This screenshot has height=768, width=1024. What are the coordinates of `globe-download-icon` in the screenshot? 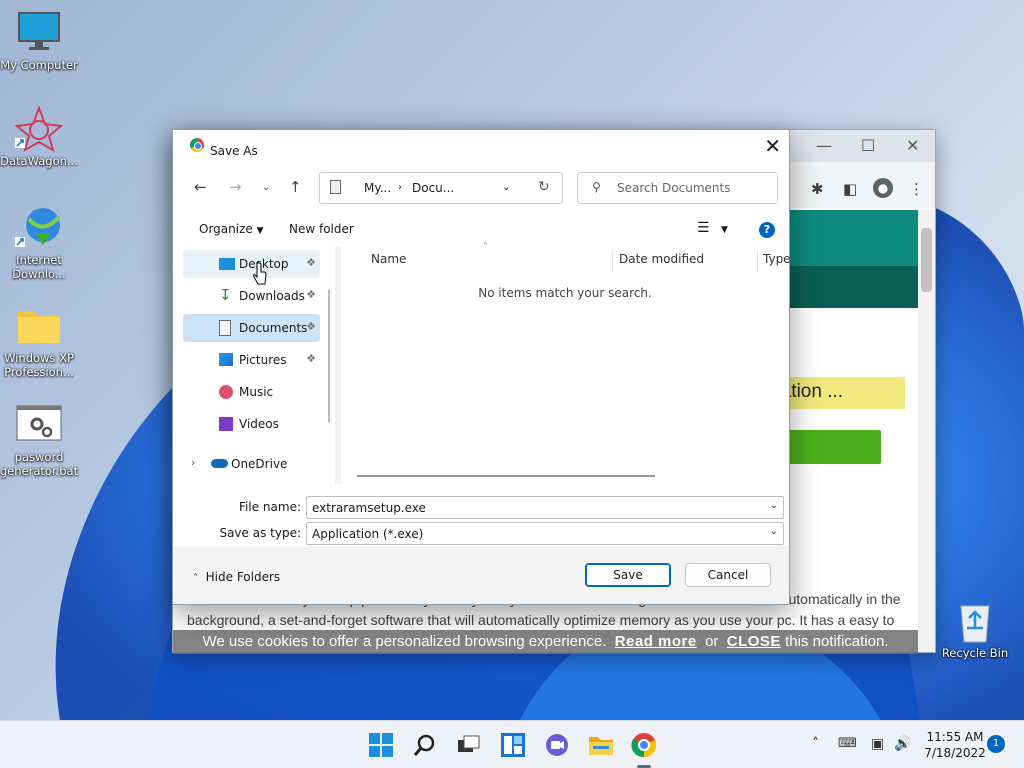 It's located at (39, 228).